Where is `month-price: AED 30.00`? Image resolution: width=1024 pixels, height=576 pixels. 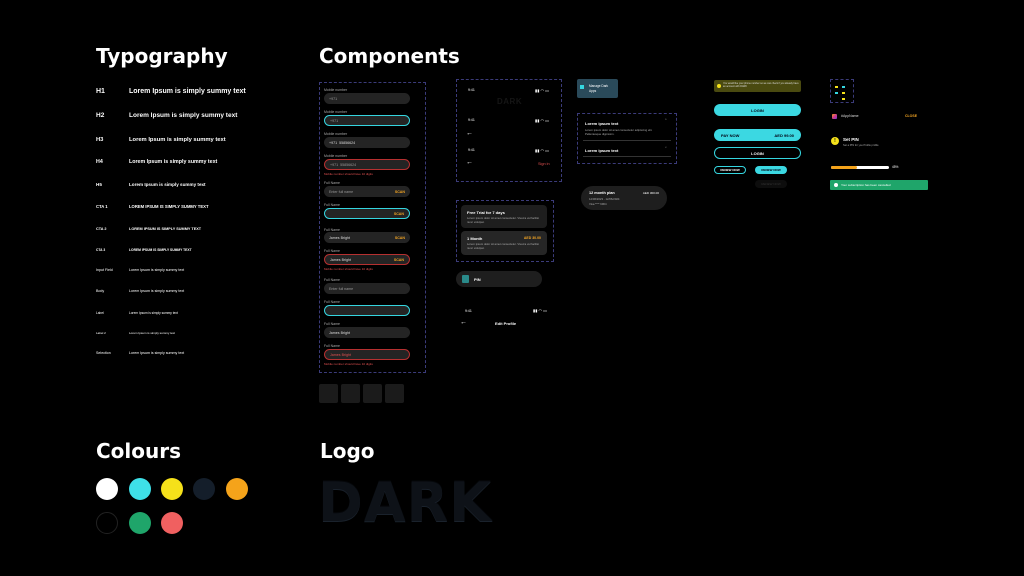 month-price: AED 30.00 is located at coordinates (532, 238).